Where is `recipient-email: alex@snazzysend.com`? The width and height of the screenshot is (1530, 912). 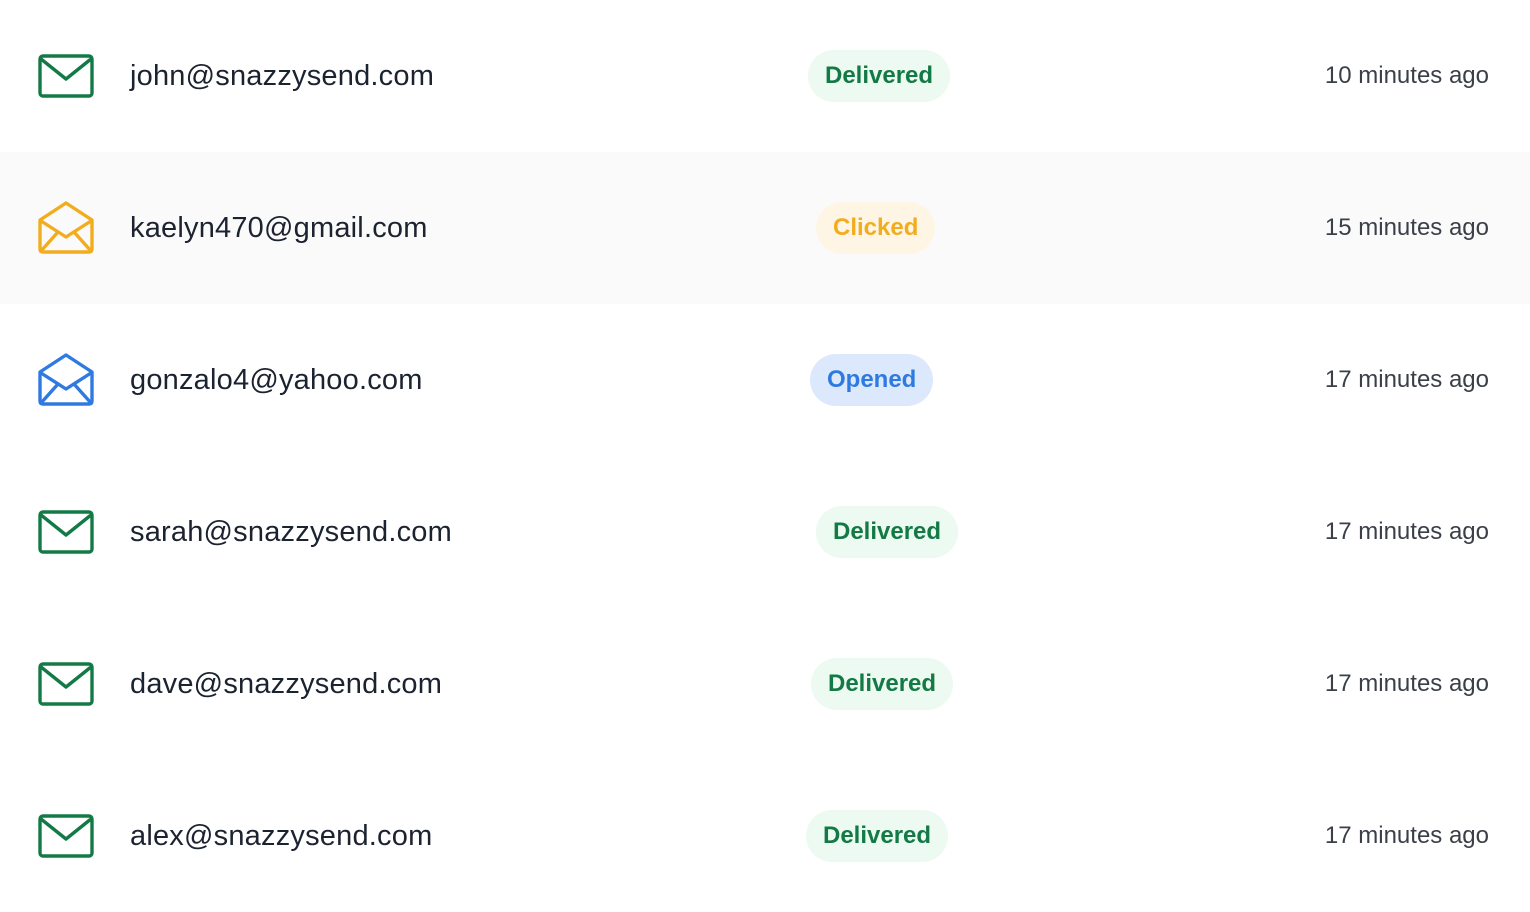
recipient-email: alex@snazzysend.com is located at coordinates (281, 836).